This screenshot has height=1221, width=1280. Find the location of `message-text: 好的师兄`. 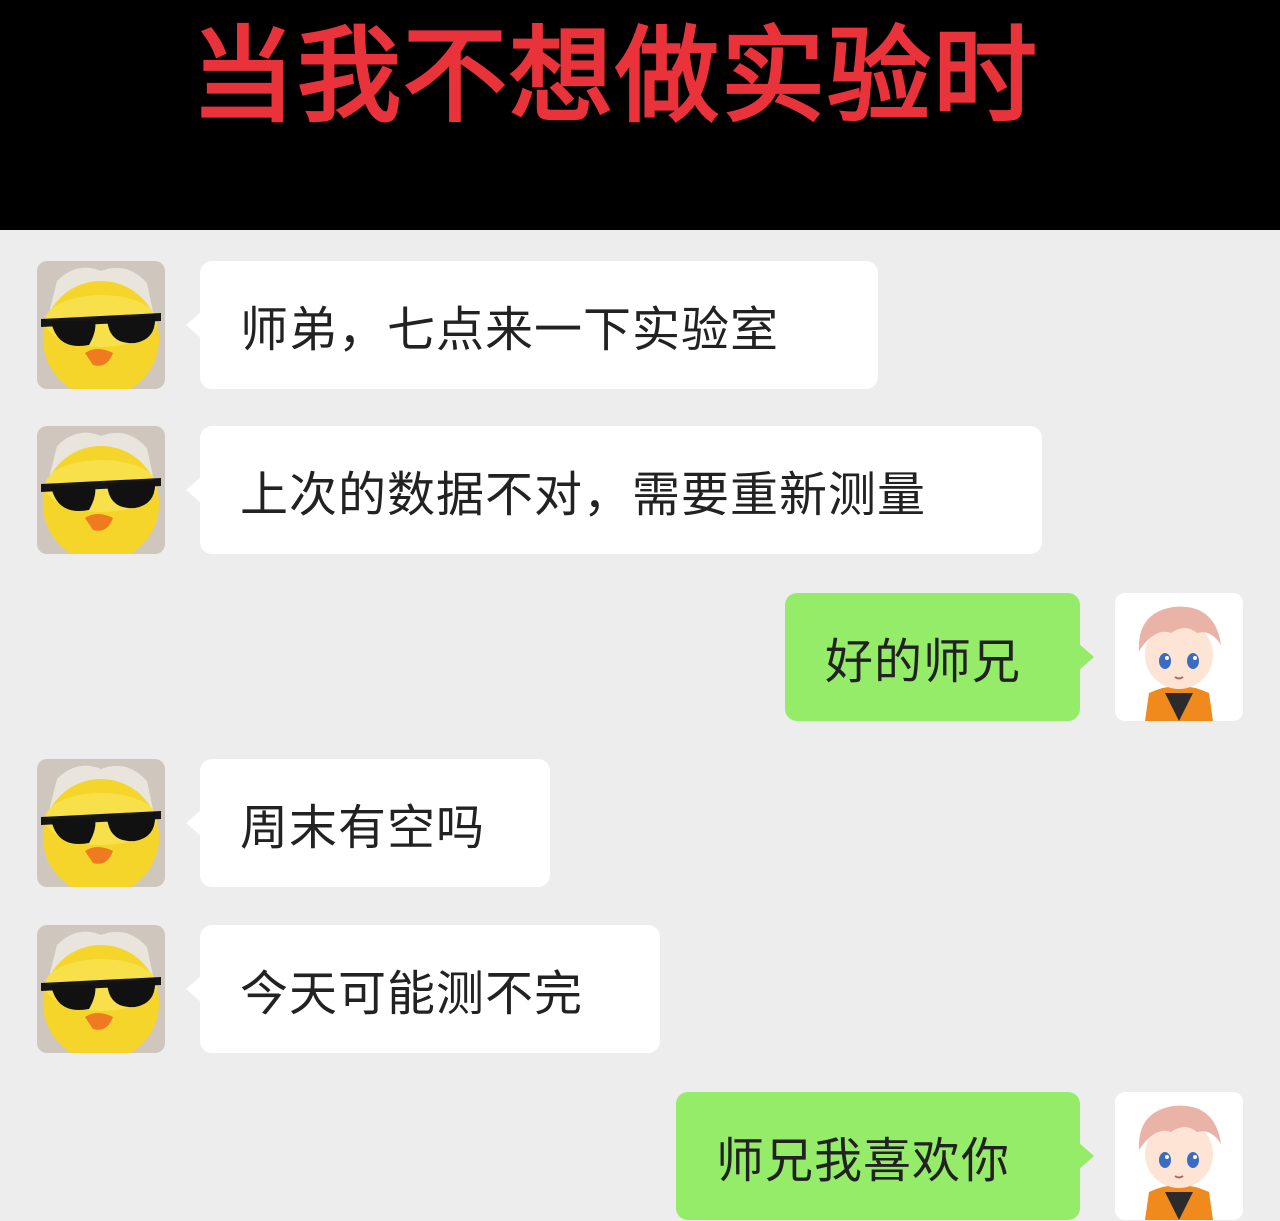

message-text: 好的师兄 is located at coordinates (923, 662).